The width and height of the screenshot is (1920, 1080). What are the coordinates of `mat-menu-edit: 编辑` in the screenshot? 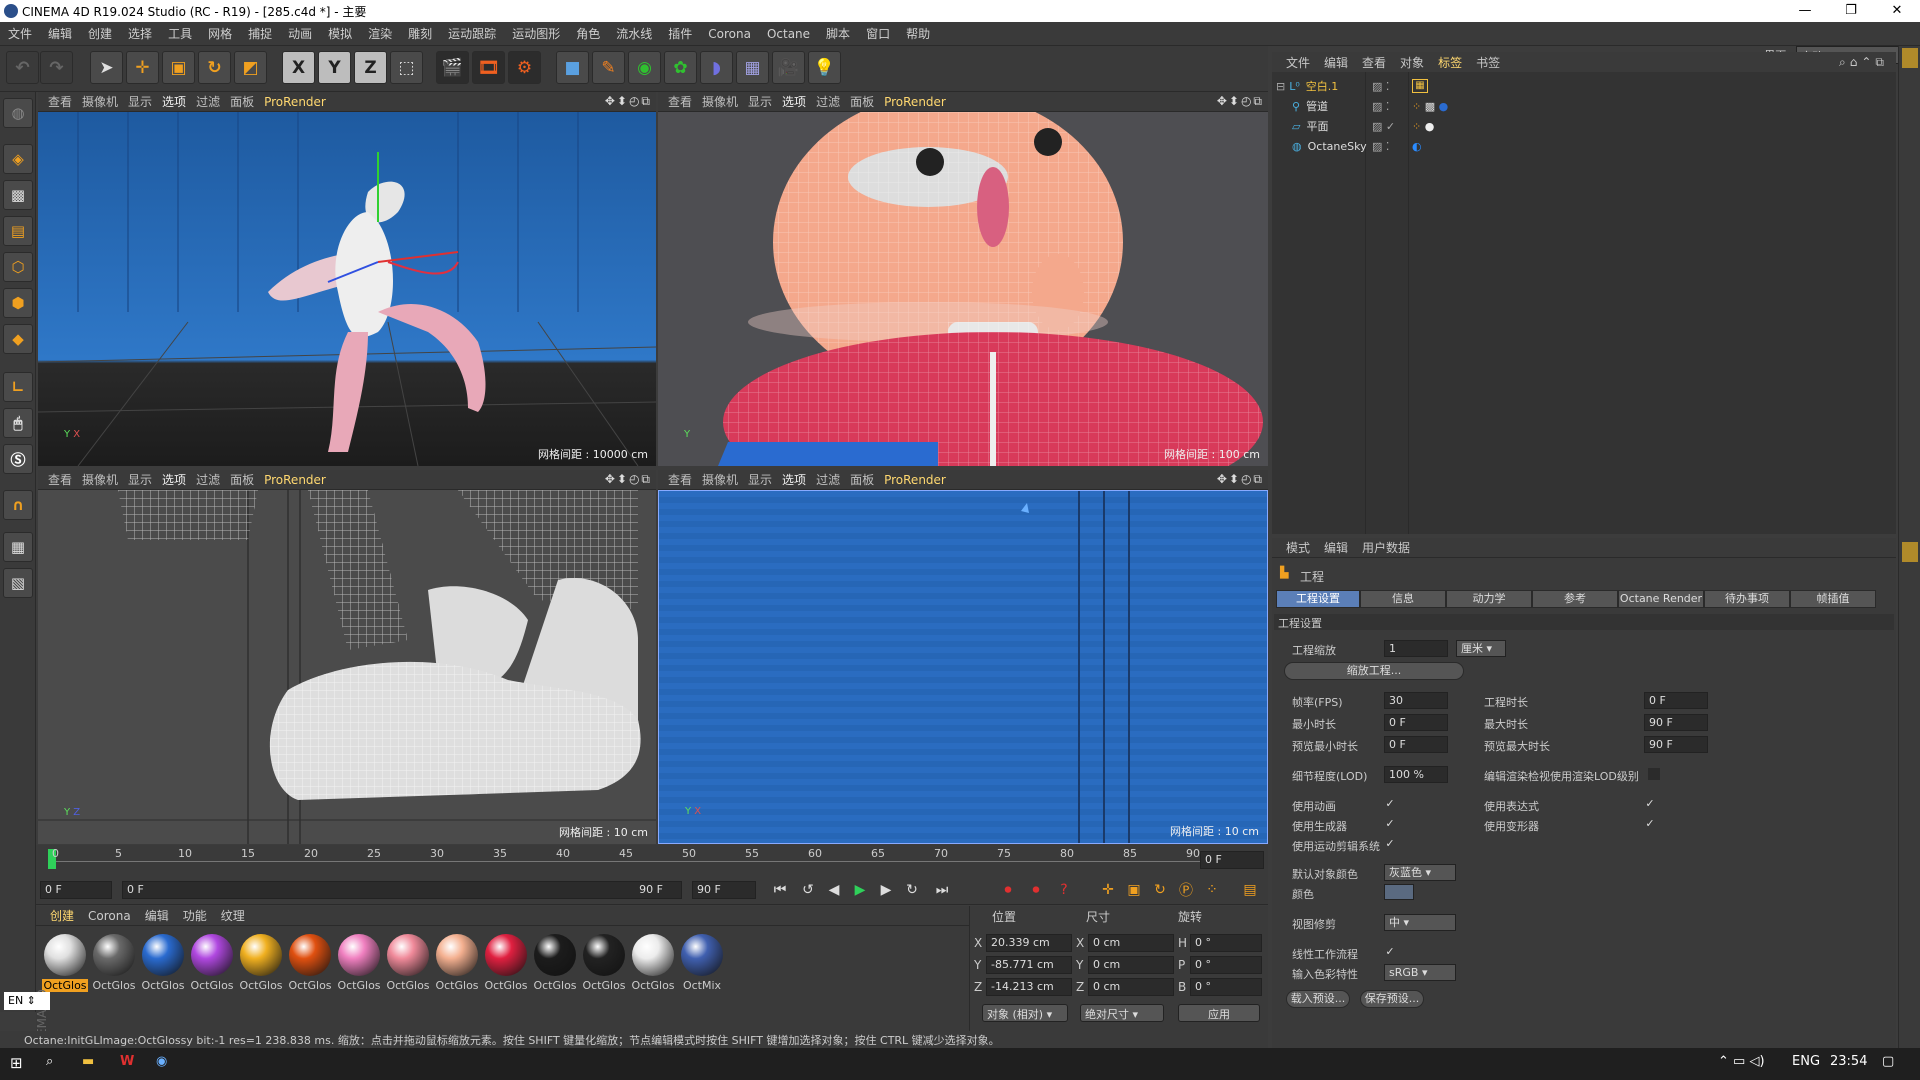 It's located at (157, 915).